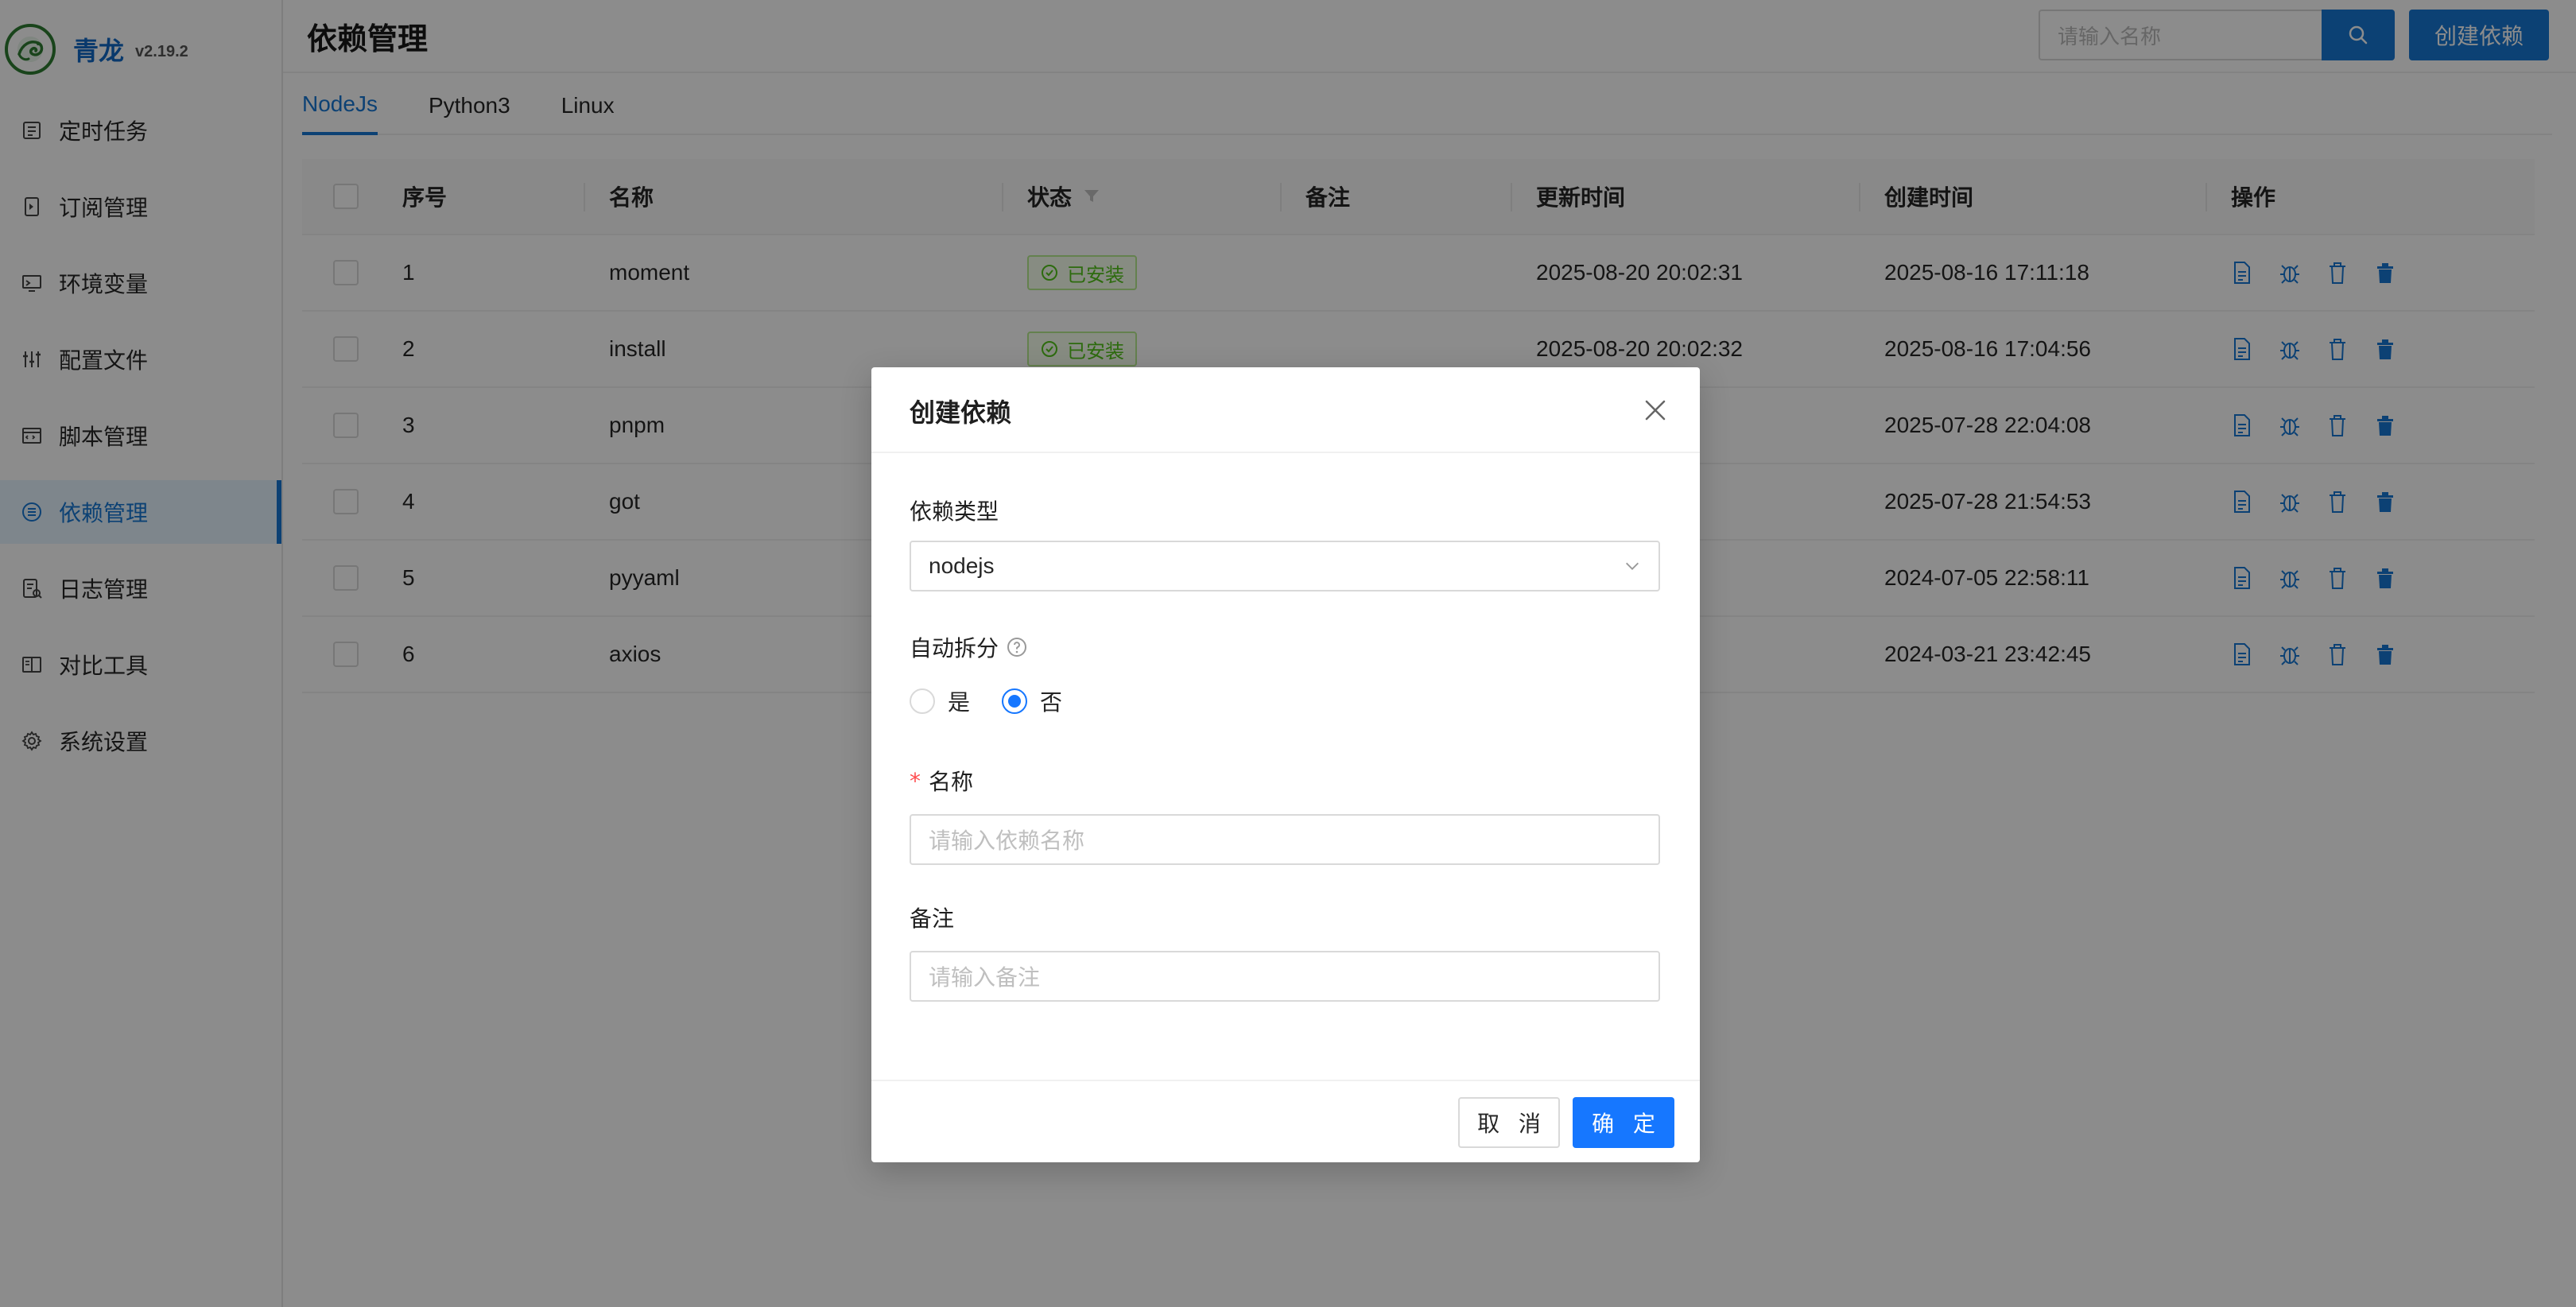 The image size is (2576, 1307). I want to click on modal-footer: 取 消 确 定, so click(1286, 1121).